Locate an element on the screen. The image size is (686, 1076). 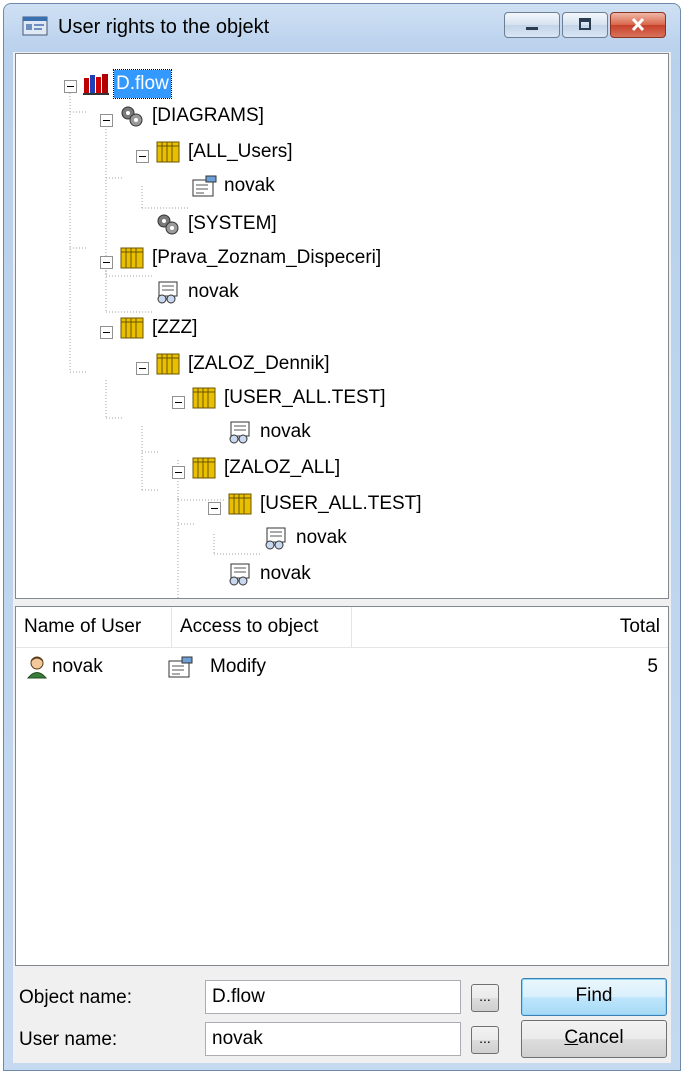
list-cell-access: Modify is located at coordinates (238, 666).